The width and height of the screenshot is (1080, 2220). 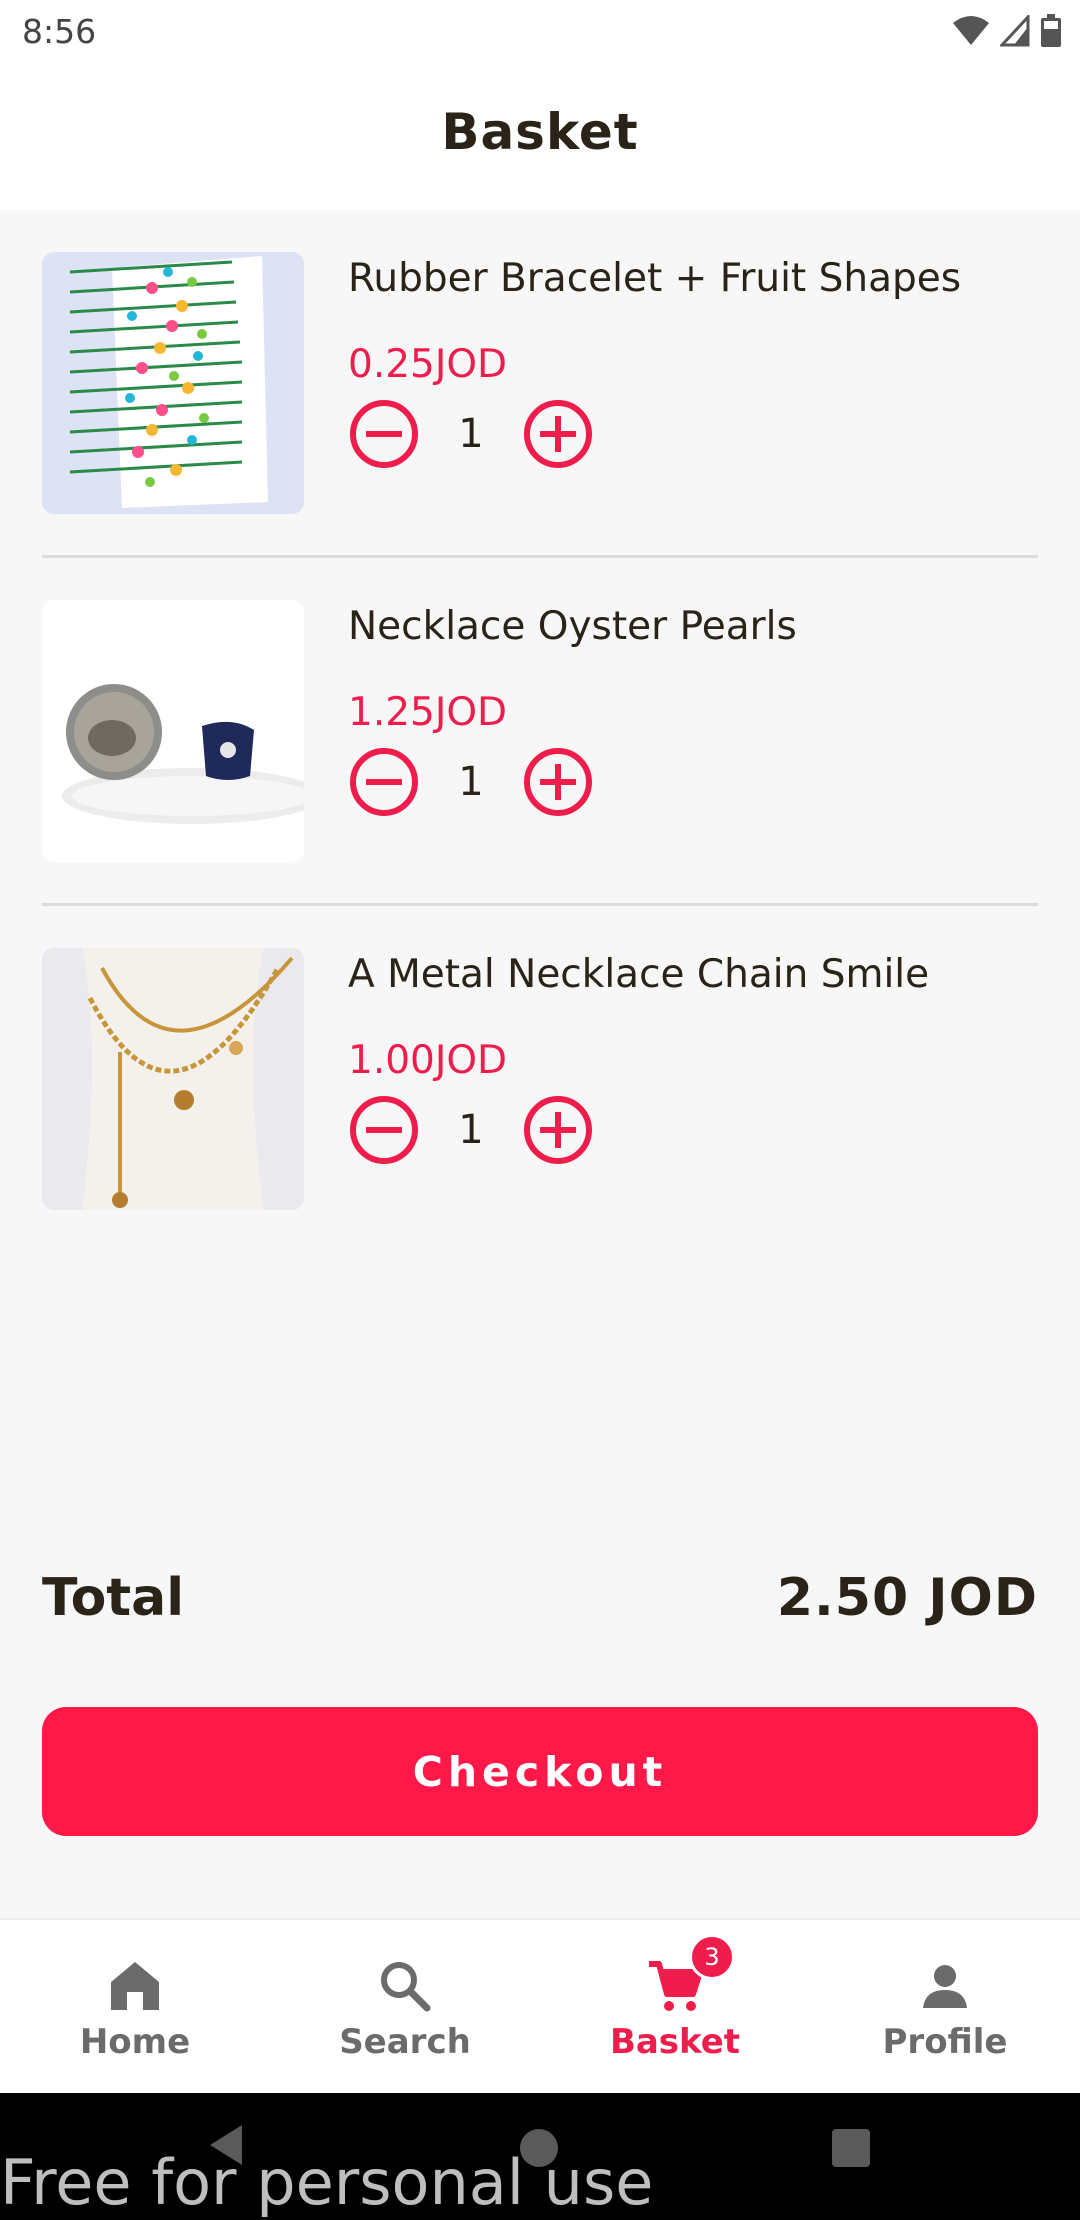 What do you see at coordinates (572, 626) in the screenshot?
I see `item-name: Necklace Oyster Pearls` at bounding box center [572, 626].